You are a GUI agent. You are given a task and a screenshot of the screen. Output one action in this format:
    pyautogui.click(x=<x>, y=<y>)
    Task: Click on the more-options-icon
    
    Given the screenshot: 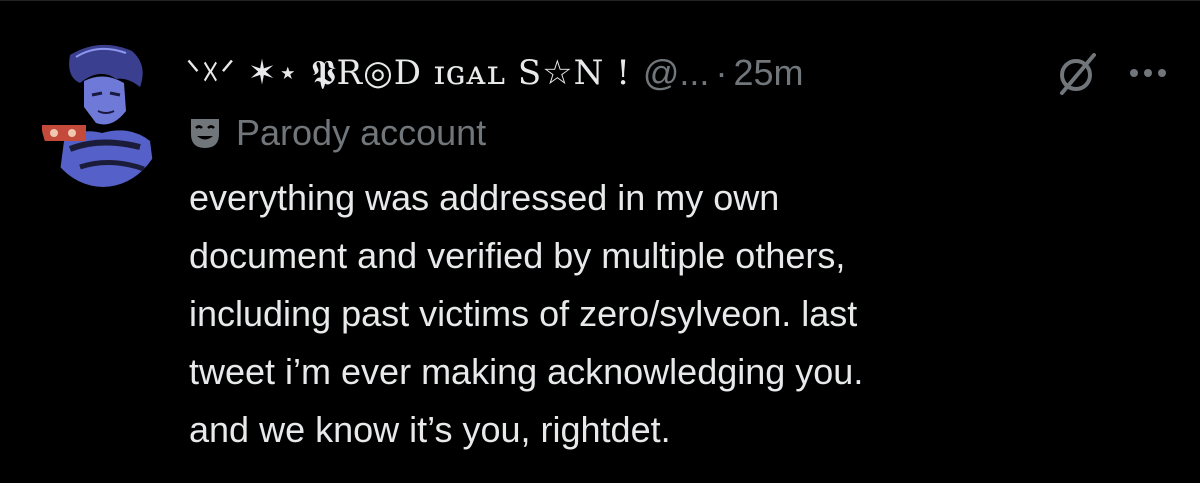 What is the action you would take?
    pyautogui.click(x=1148, y=73)
    